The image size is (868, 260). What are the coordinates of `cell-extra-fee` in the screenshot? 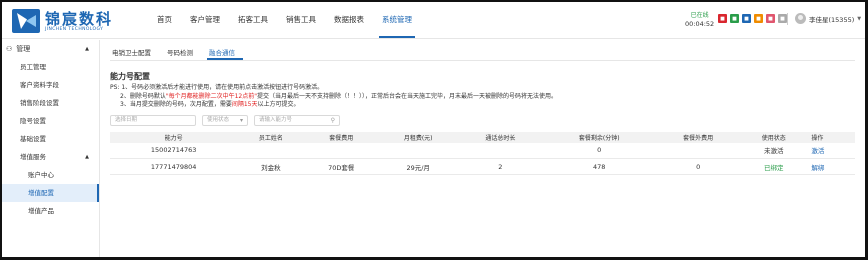 It's located at (698, 150).